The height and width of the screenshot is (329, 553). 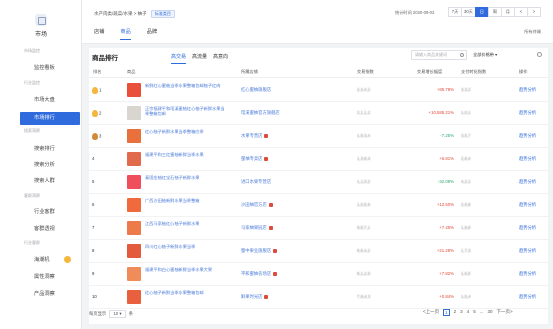 What do you see at coordinates (95, 90) in the screenshot?
I see `medal-icon` at bounding box center [95, 90].